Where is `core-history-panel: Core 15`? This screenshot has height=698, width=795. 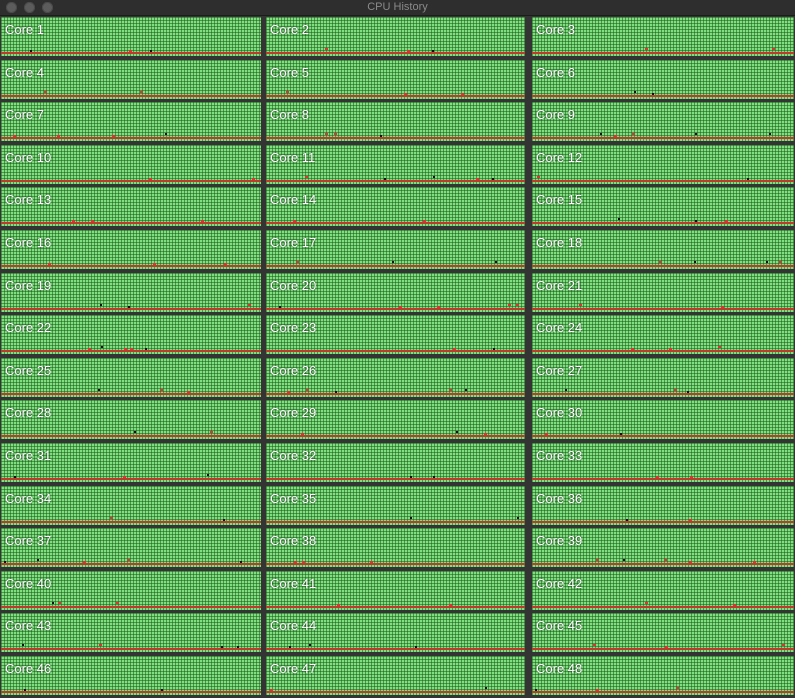 core-history-panel: Core 15 is located at coordinates (663, 206).